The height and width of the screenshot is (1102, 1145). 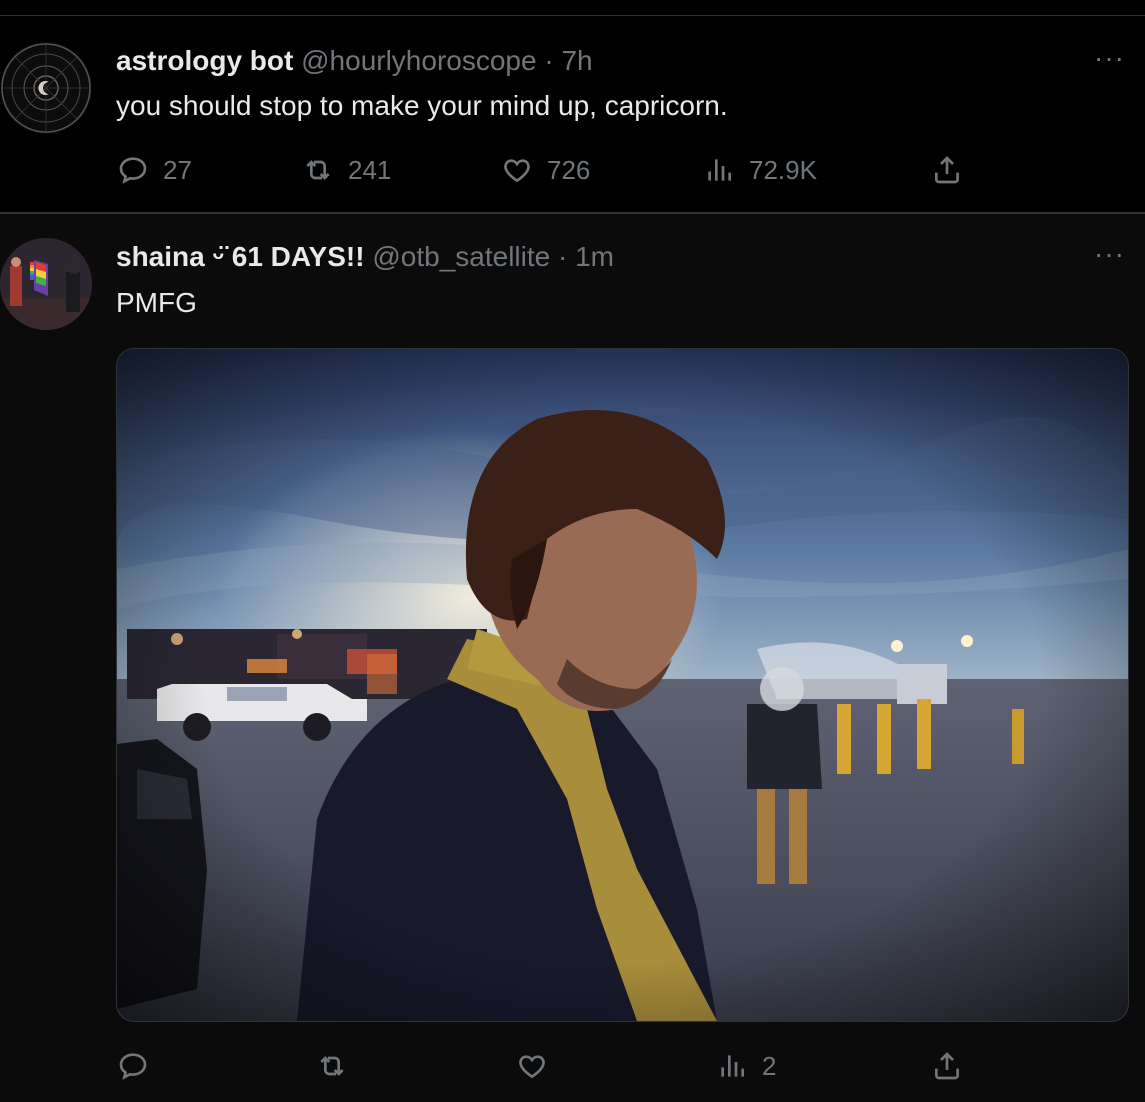 I want to click on display-name: astrology bot, so click(x=204, y=60).